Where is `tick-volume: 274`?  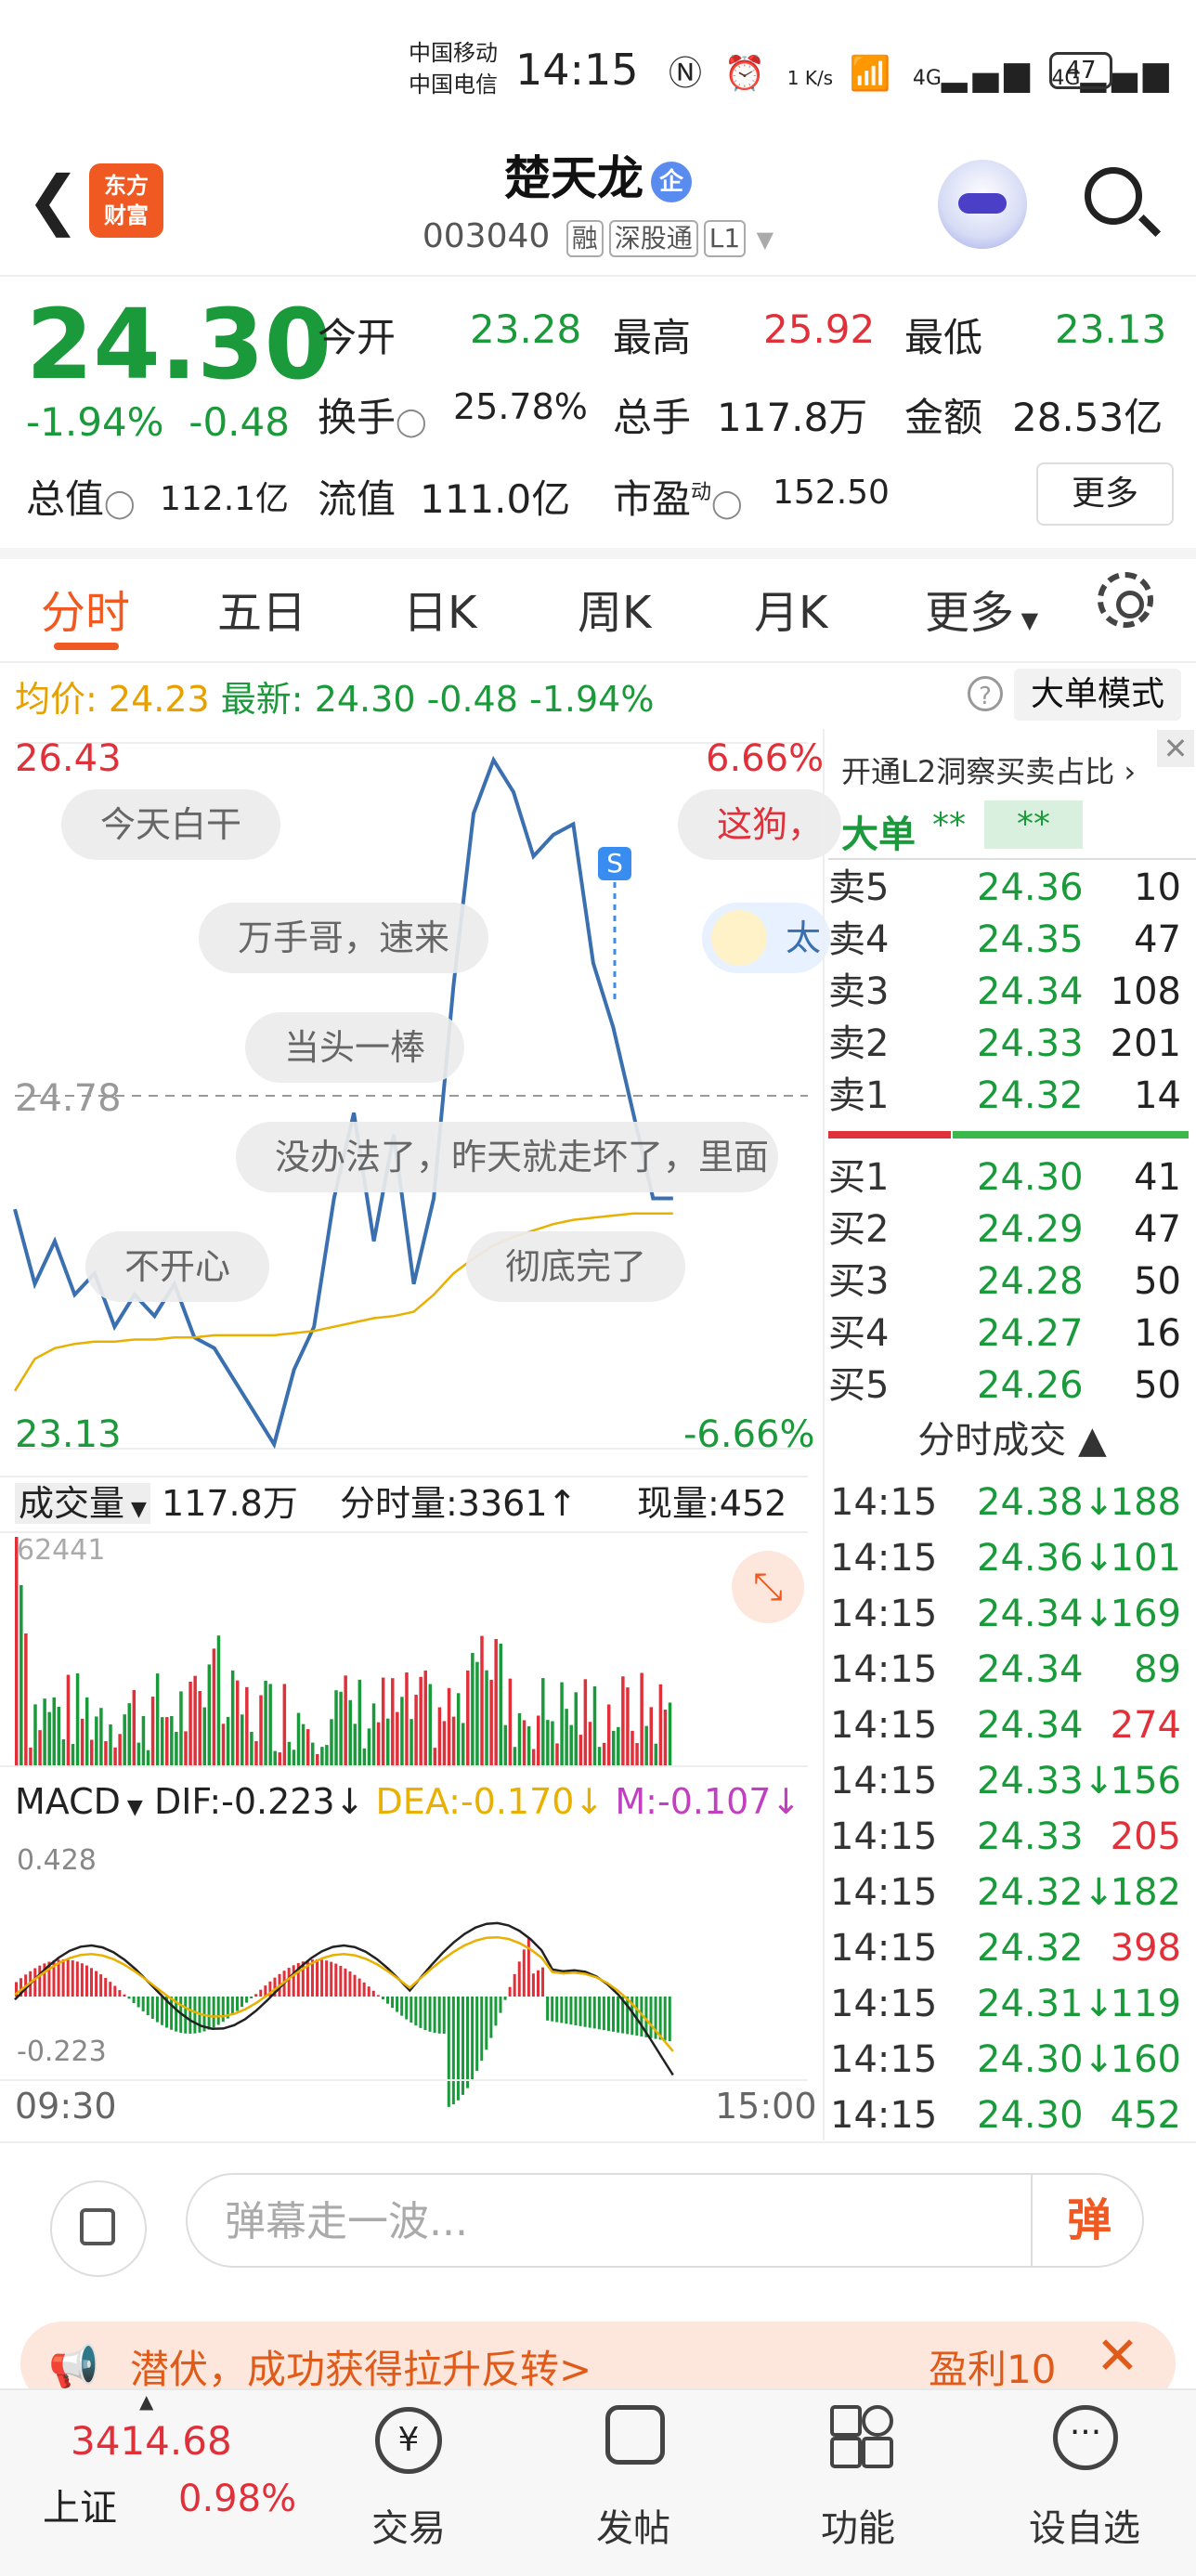 tick-volume: 274 is located at coordinates (1146, 1725).